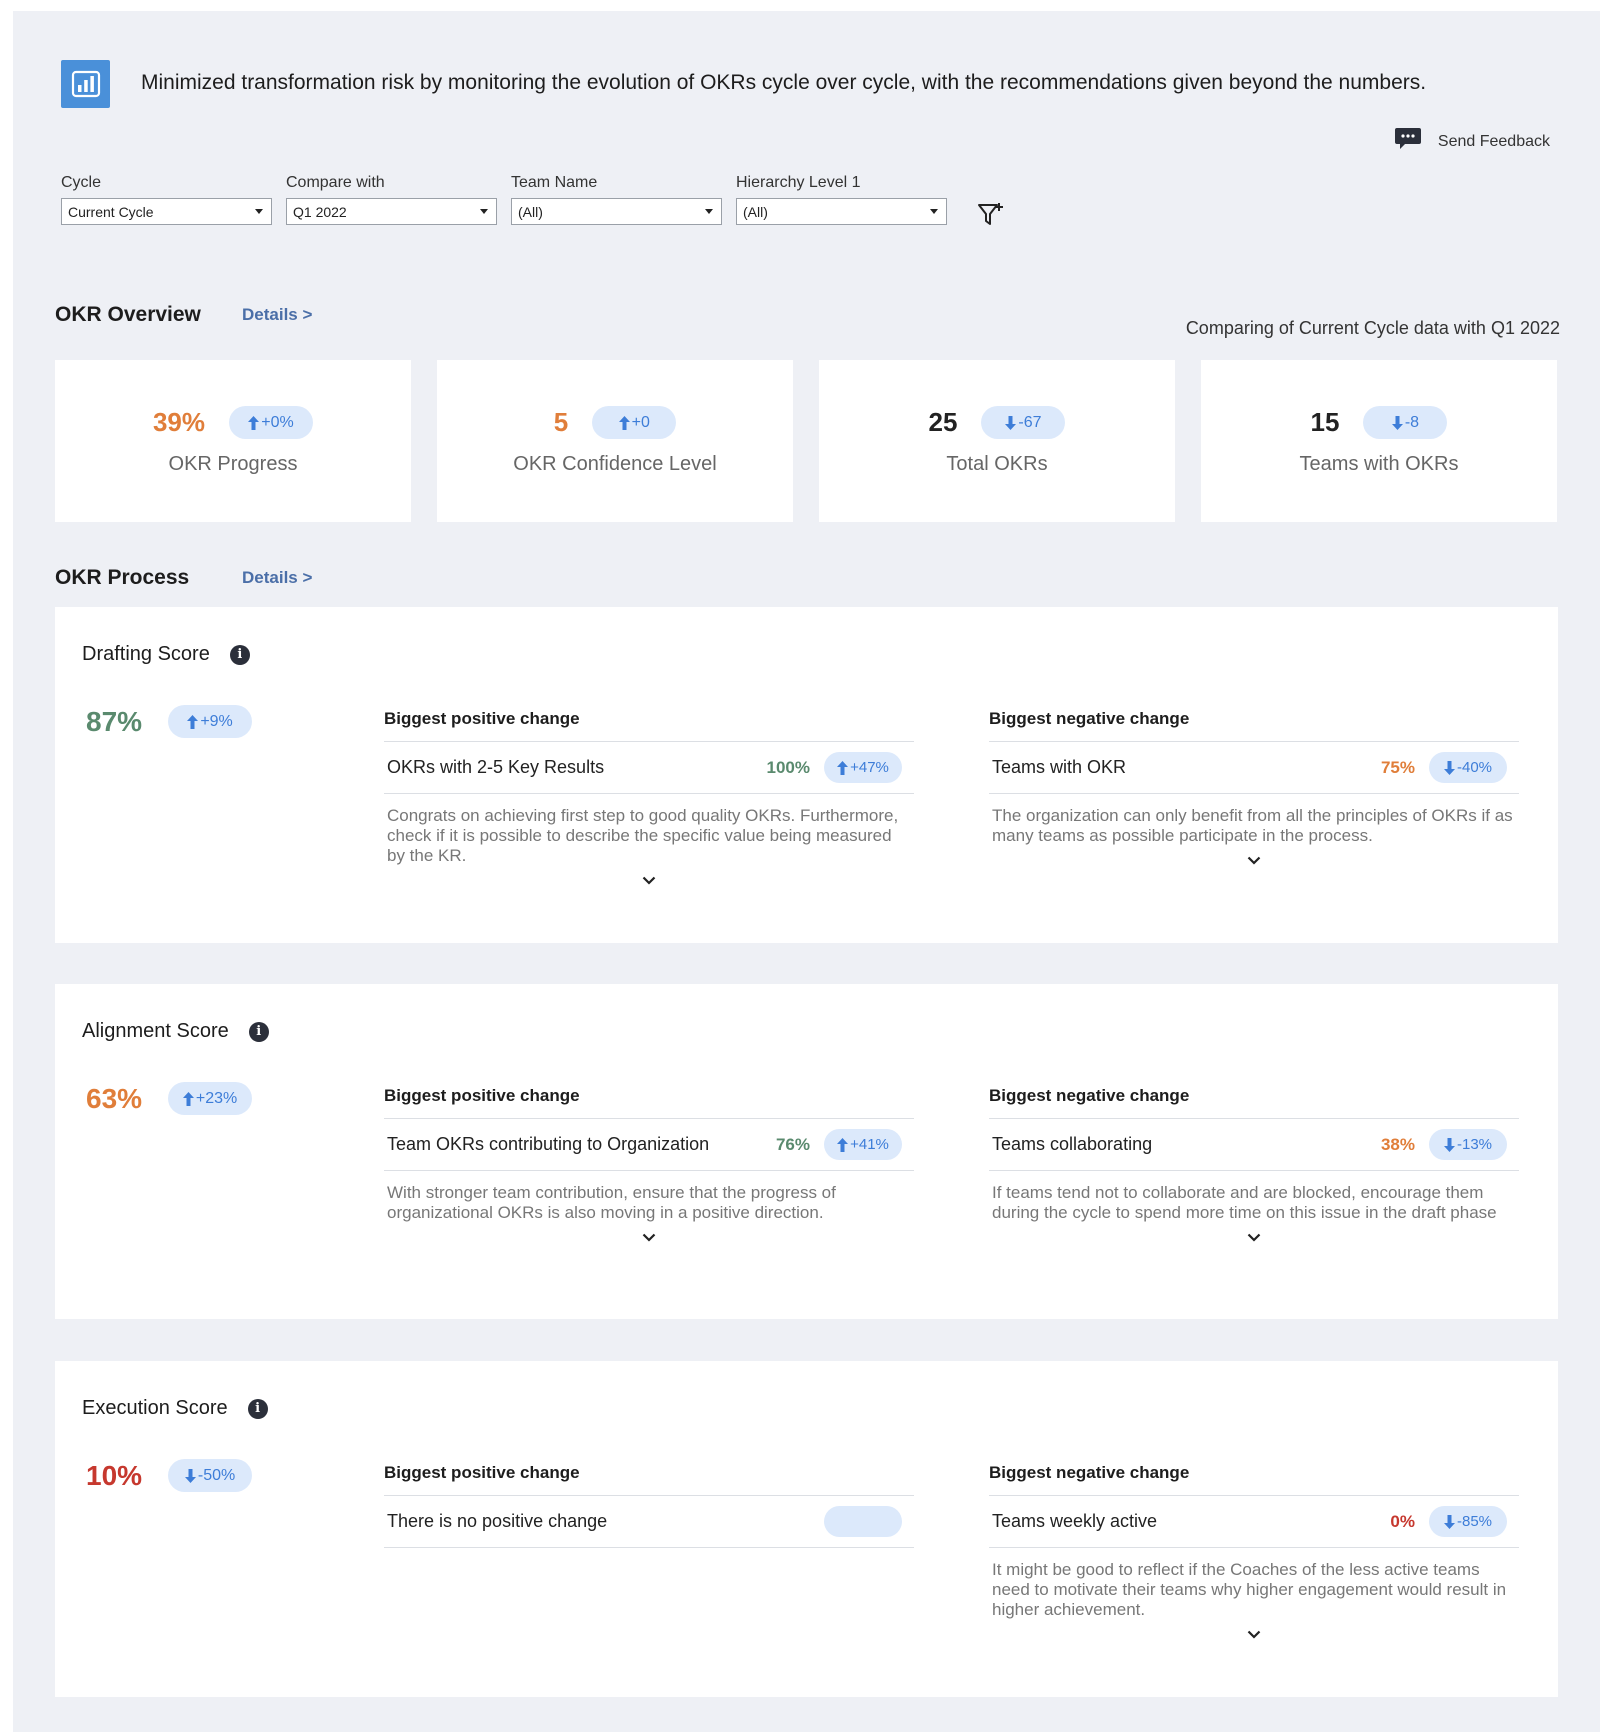 This screenshot has width=1600, height=1732. Describe the element at coordinates (1325, 422) in the screenshot. I see `kpi-value: 15` at that location.